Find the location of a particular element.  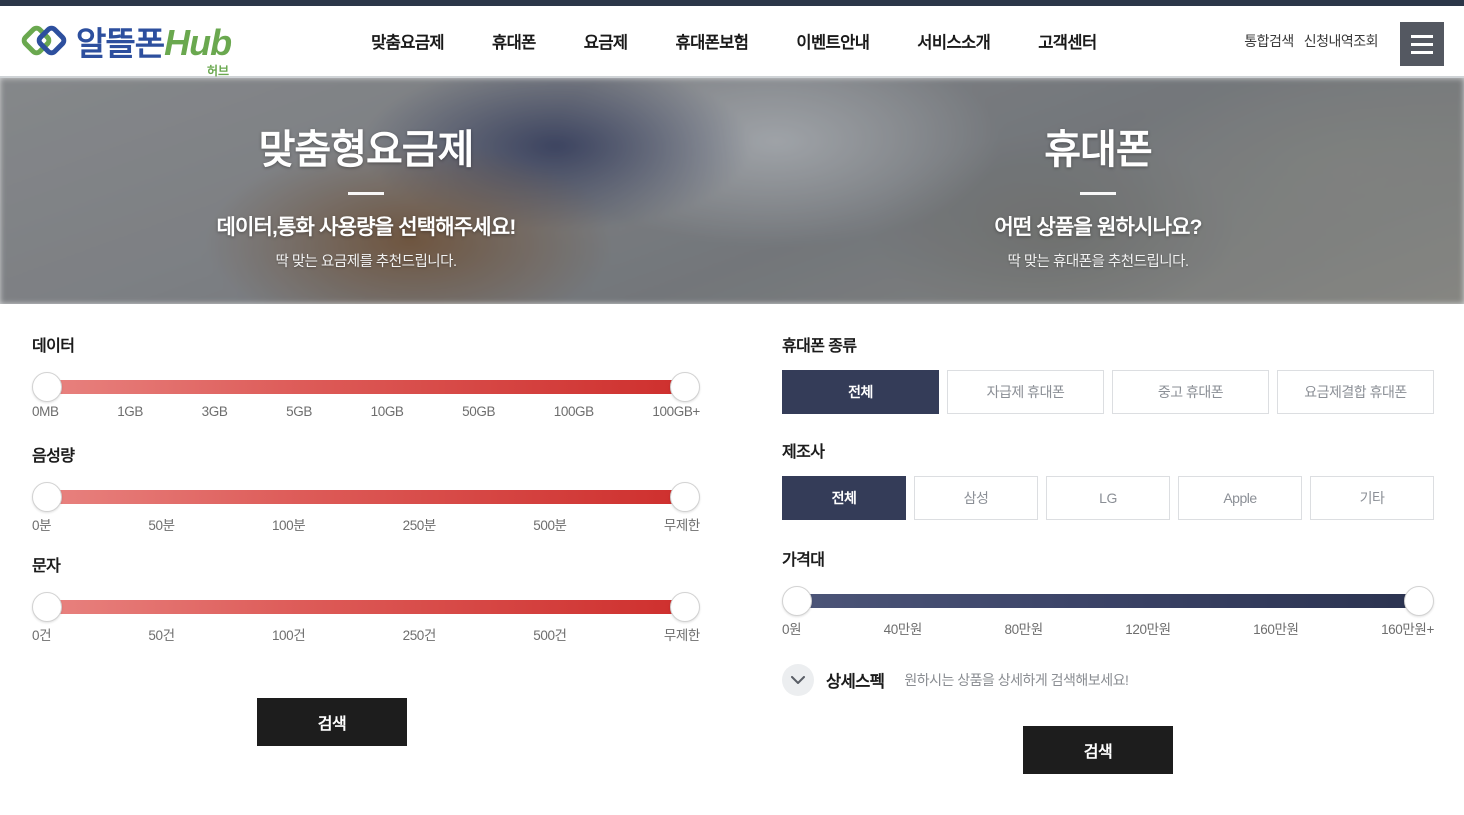

price-slider-track is located at coordinates (1108, 601).